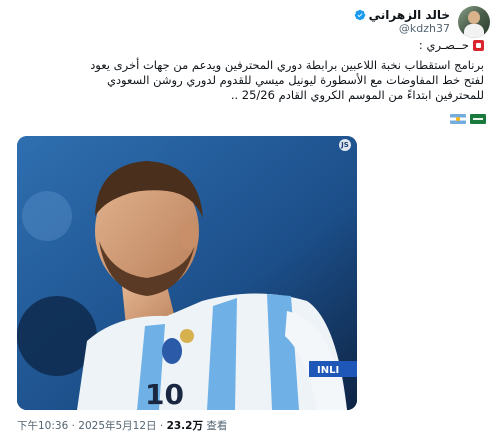 Image resolution: width=500 pixels, height=440 pixels. Describe the element at coordinates (250, 45) in the screenshot. I see `tweet-label-line: حــصـري :` at that location.